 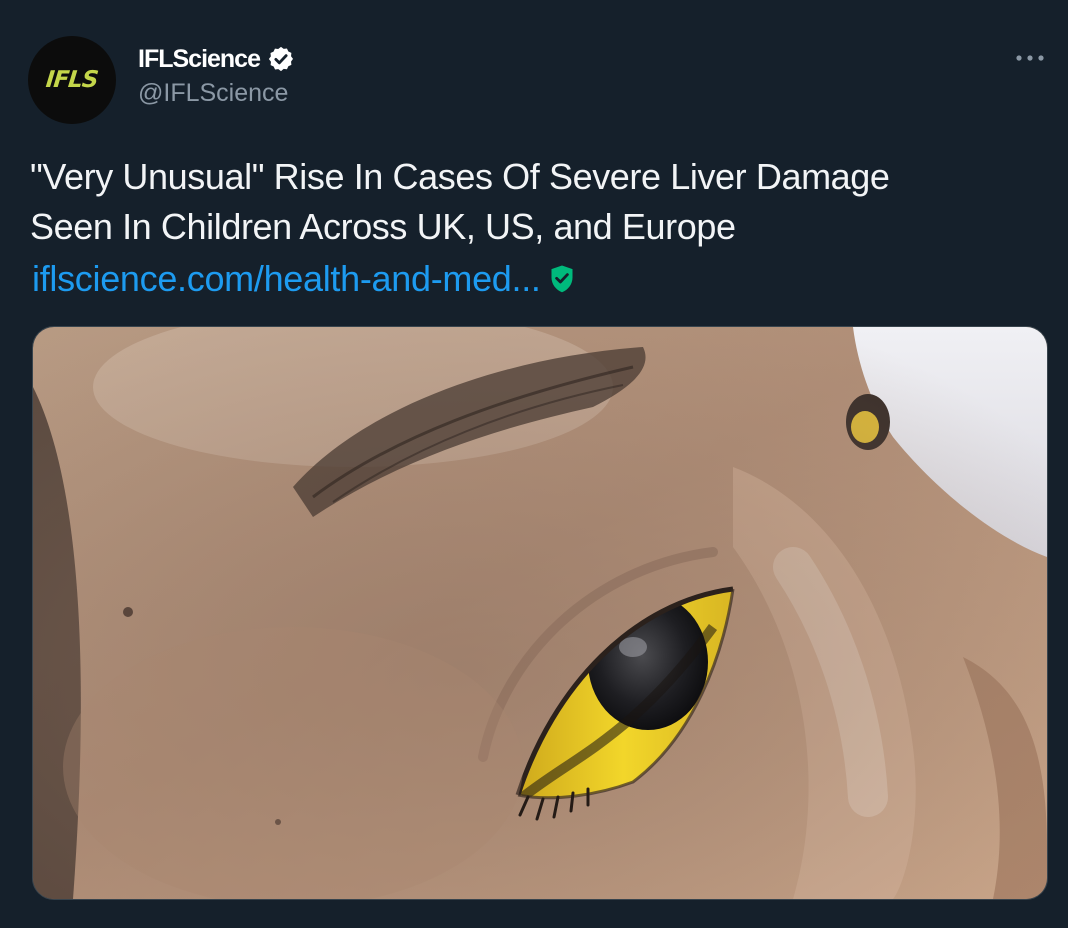 I want to click on shield-check-icon, so click(x=562, y=279).